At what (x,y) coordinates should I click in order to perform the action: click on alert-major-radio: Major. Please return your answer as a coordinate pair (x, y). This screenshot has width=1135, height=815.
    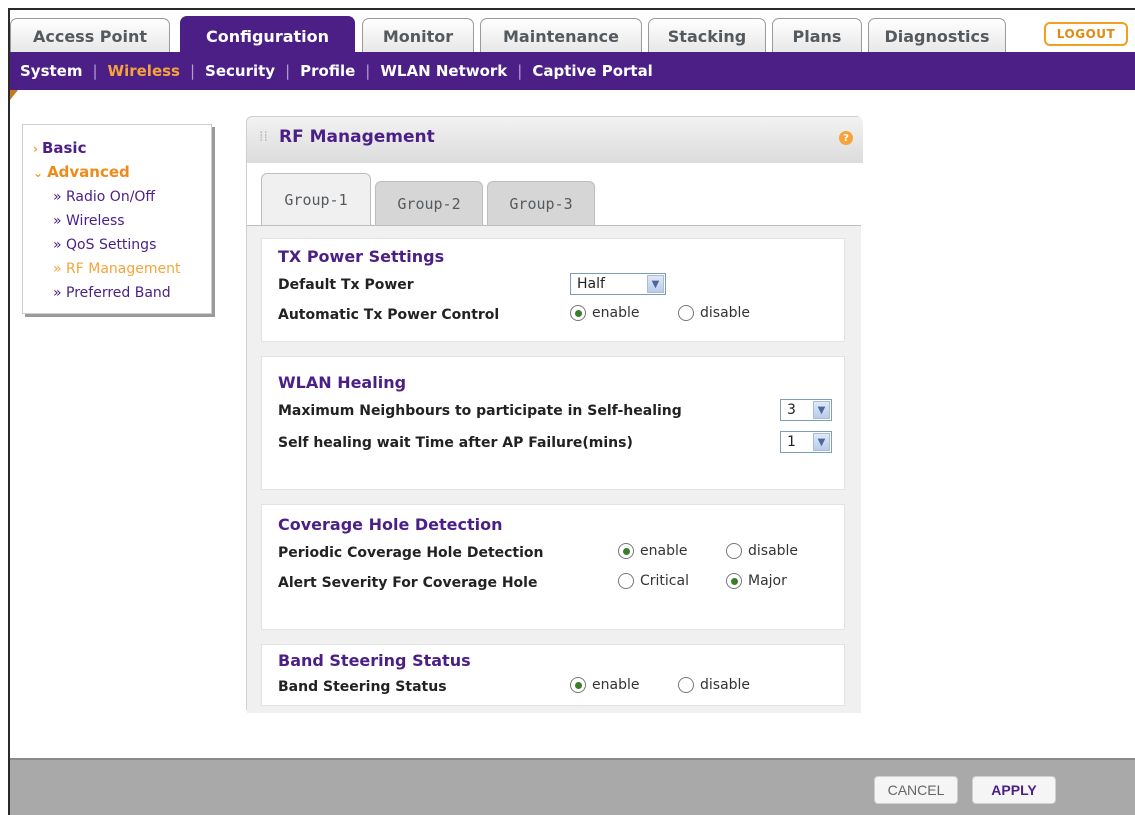
    Looking at the image, I should click on (756, 581).